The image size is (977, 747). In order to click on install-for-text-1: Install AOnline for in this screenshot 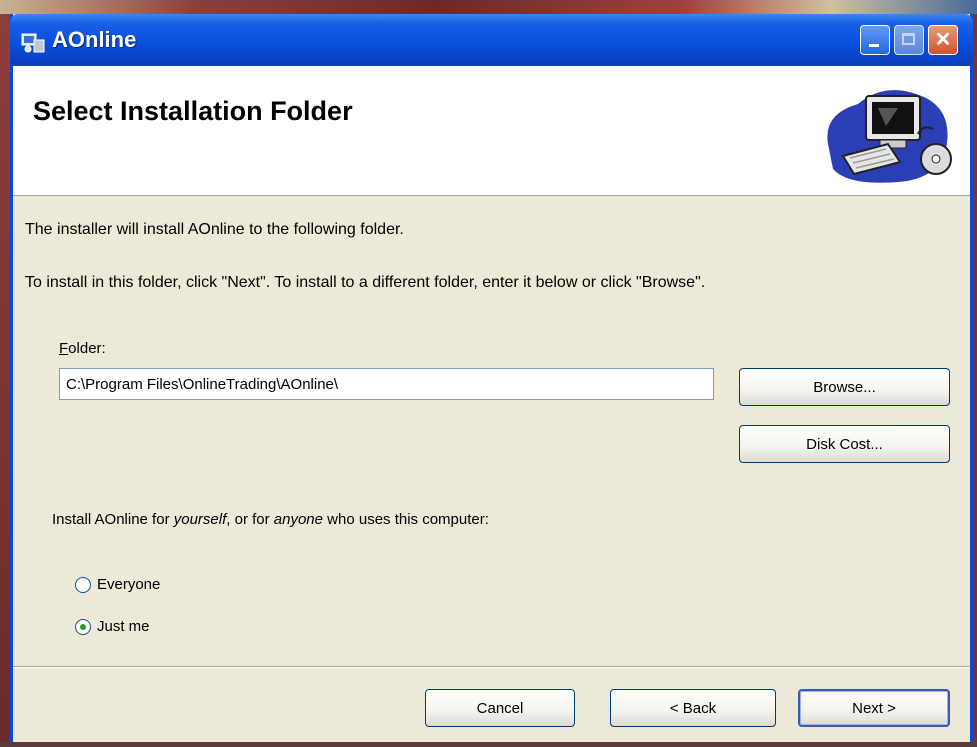, I will do `click(113, 519)`.